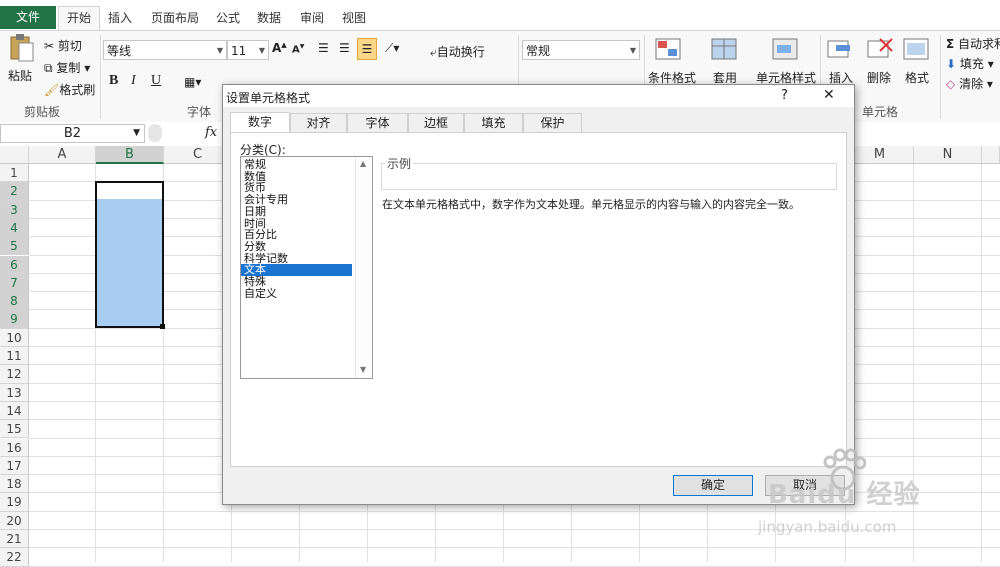  What do you see at coordinates (14, 173) in the screenshot?
I see `row-header: 1` at bounding box center [14, 173].